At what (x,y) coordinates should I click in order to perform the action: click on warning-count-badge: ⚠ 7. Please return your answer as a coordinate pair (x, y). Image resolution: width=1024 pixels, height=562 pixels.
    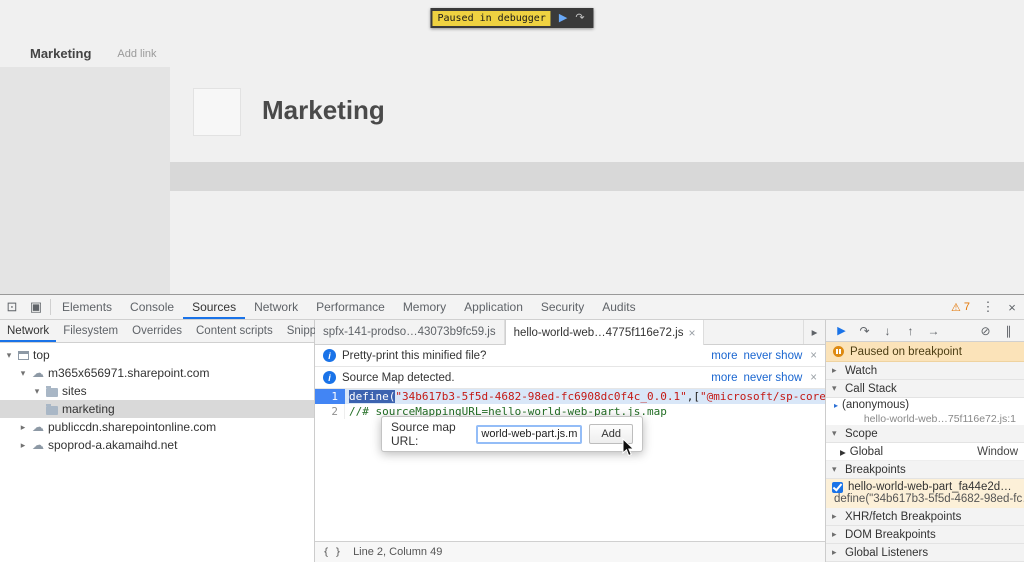
    Looking at the image, I should click on (960, 307).